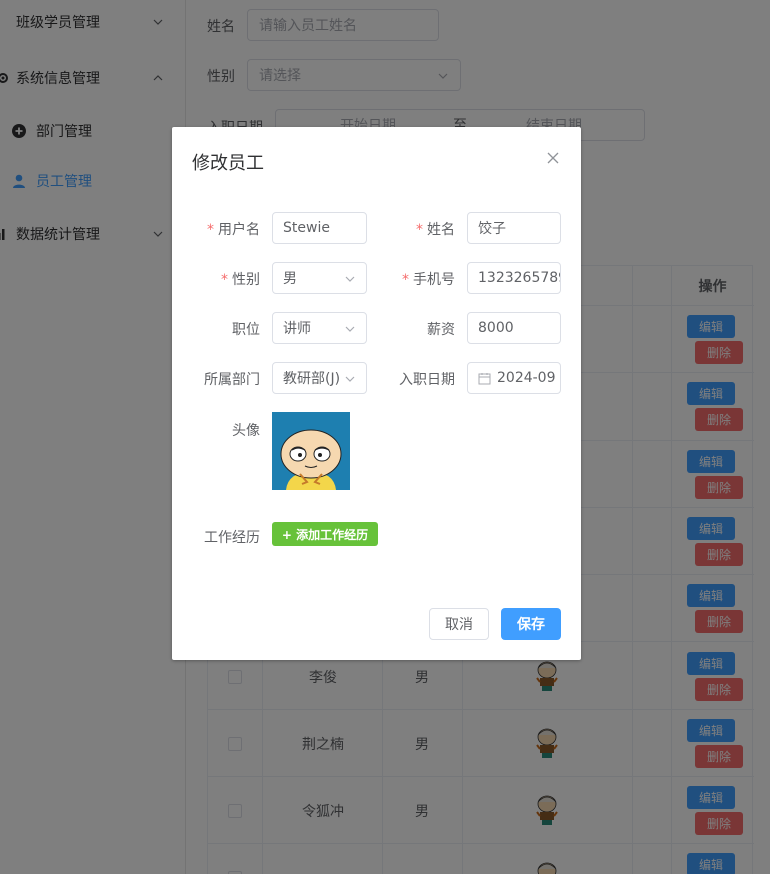 Image resolution: width=770 pixels, height=874 pixels. I want to click on avatar-image, so click(311, 451).